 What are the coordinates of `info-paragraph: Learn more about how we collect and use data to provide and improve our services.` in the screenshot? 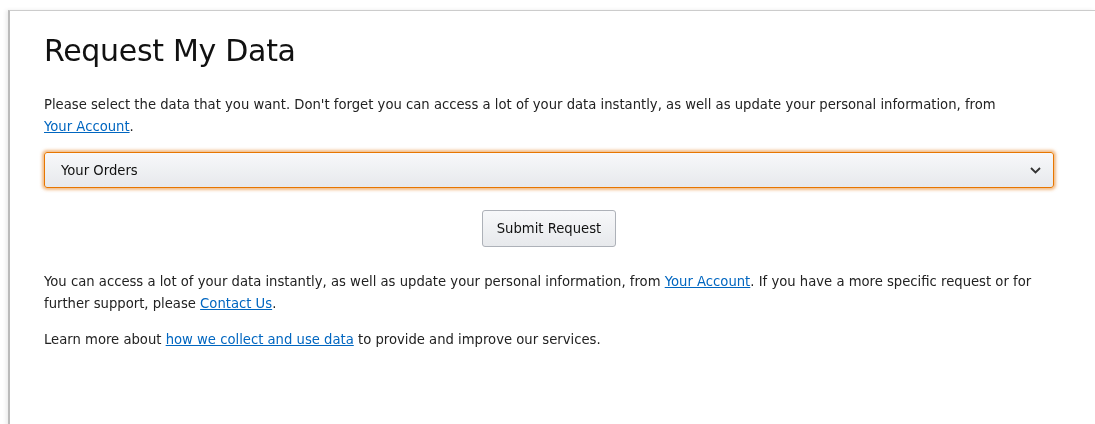 It's located at (323, 340).